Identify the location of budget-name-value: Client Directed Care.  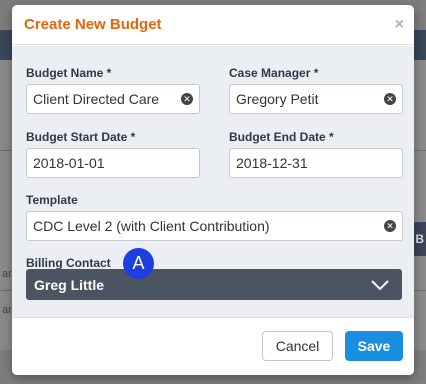
(96, 99).